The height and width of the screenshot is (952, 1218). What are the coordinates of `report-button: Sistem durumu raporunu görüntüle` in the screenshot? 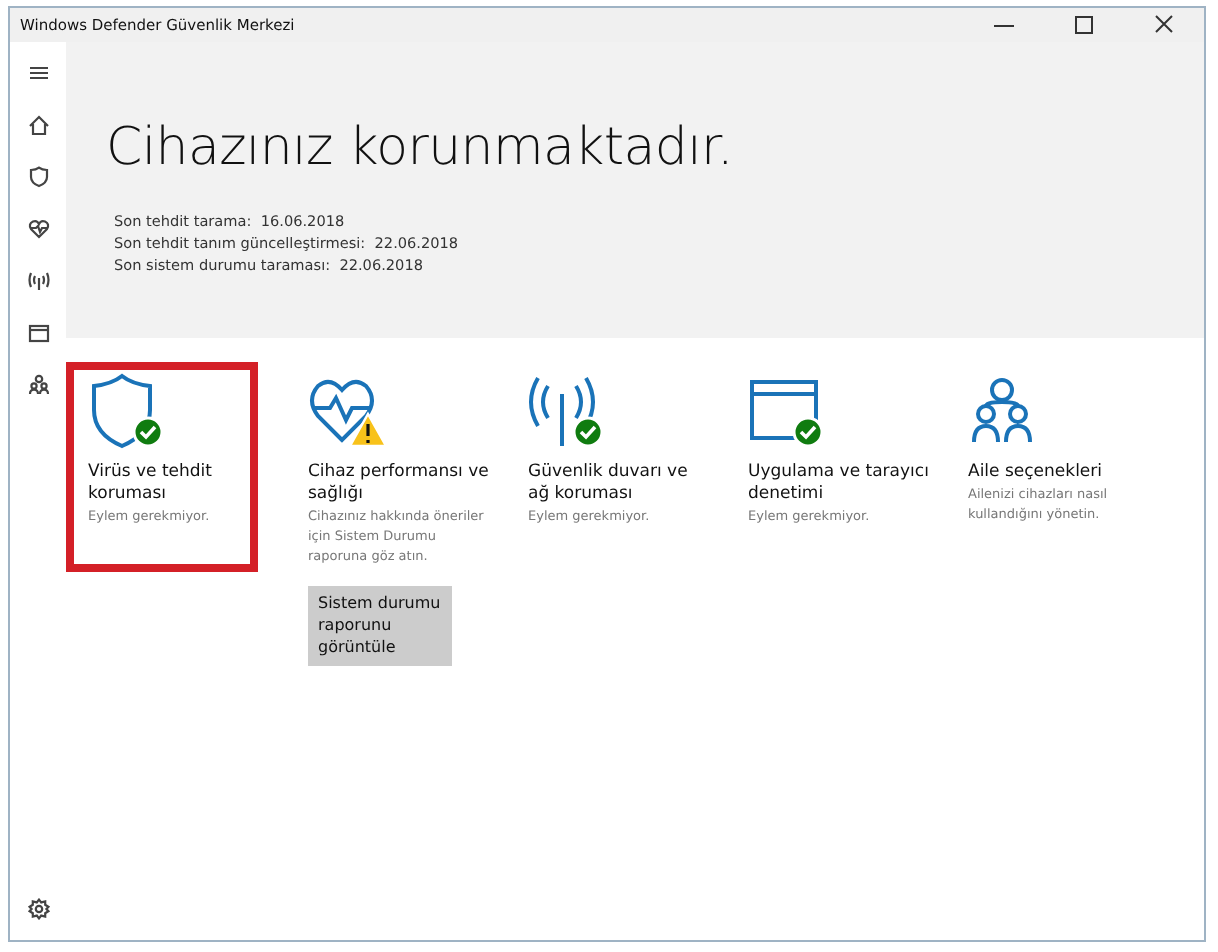 It's located at (380, 626).